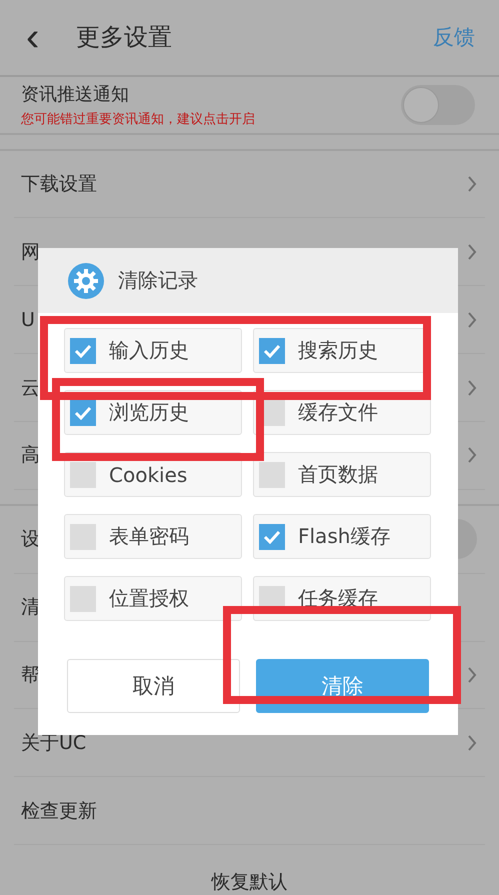 Image resolution: width=499 pixels, height=895 pixels. Describe the element at coordinates (86, 280) in the screenshot. I see `settings-icon` at that location.